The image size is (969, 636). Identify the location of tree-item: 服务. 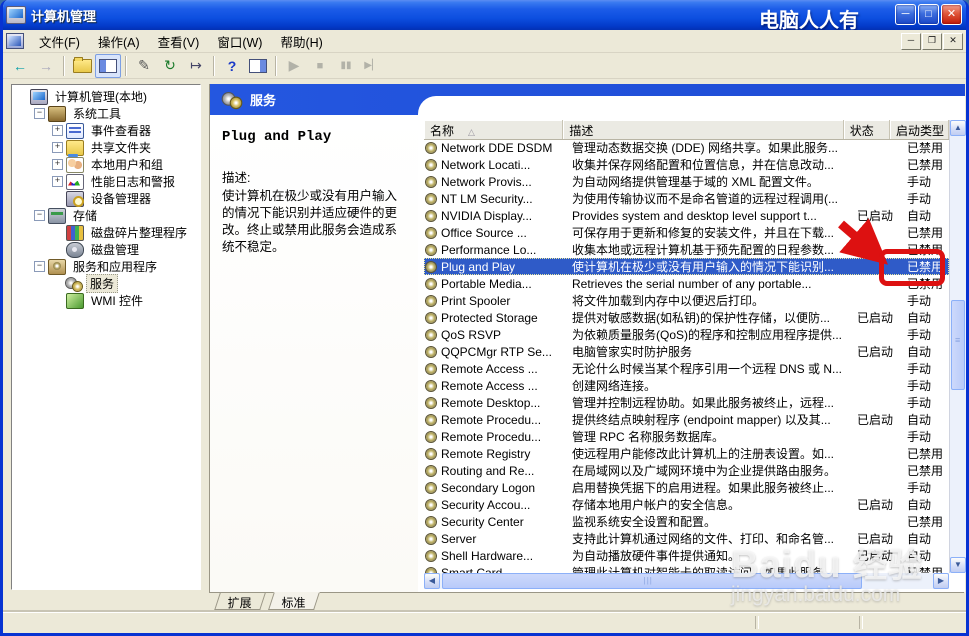
(106, 283).